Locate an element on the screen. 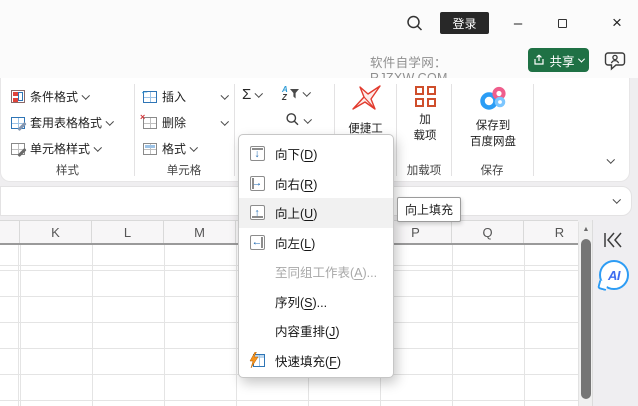 This screenshot has width=638, height=406. flash-fill-icon is located at coordinates (257, 359).